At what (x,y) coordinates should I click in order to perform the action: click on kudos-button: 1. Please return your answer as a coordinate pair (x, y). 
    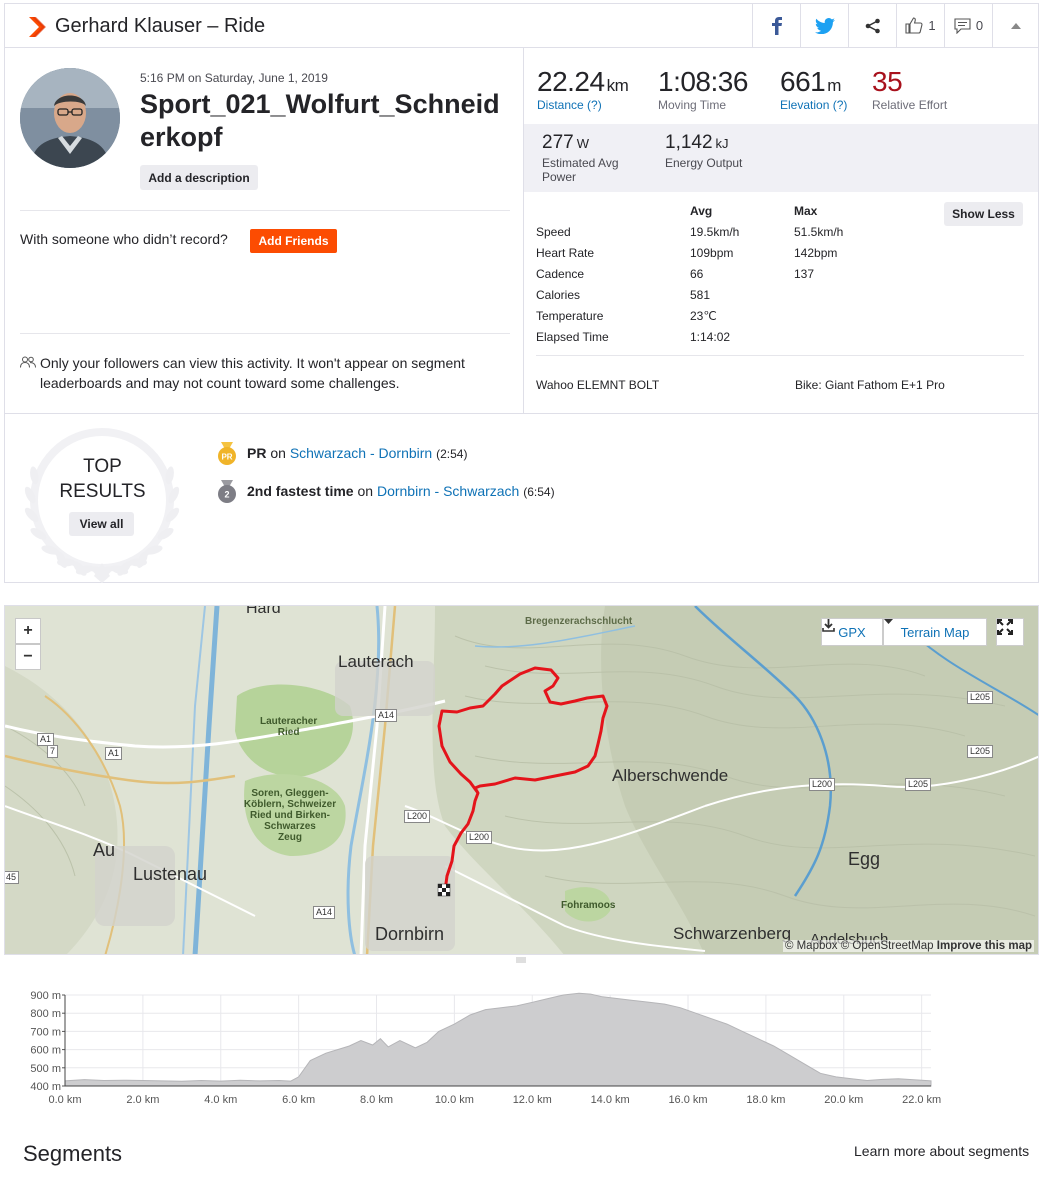
    Looking at the image, I should click on (920, 25).